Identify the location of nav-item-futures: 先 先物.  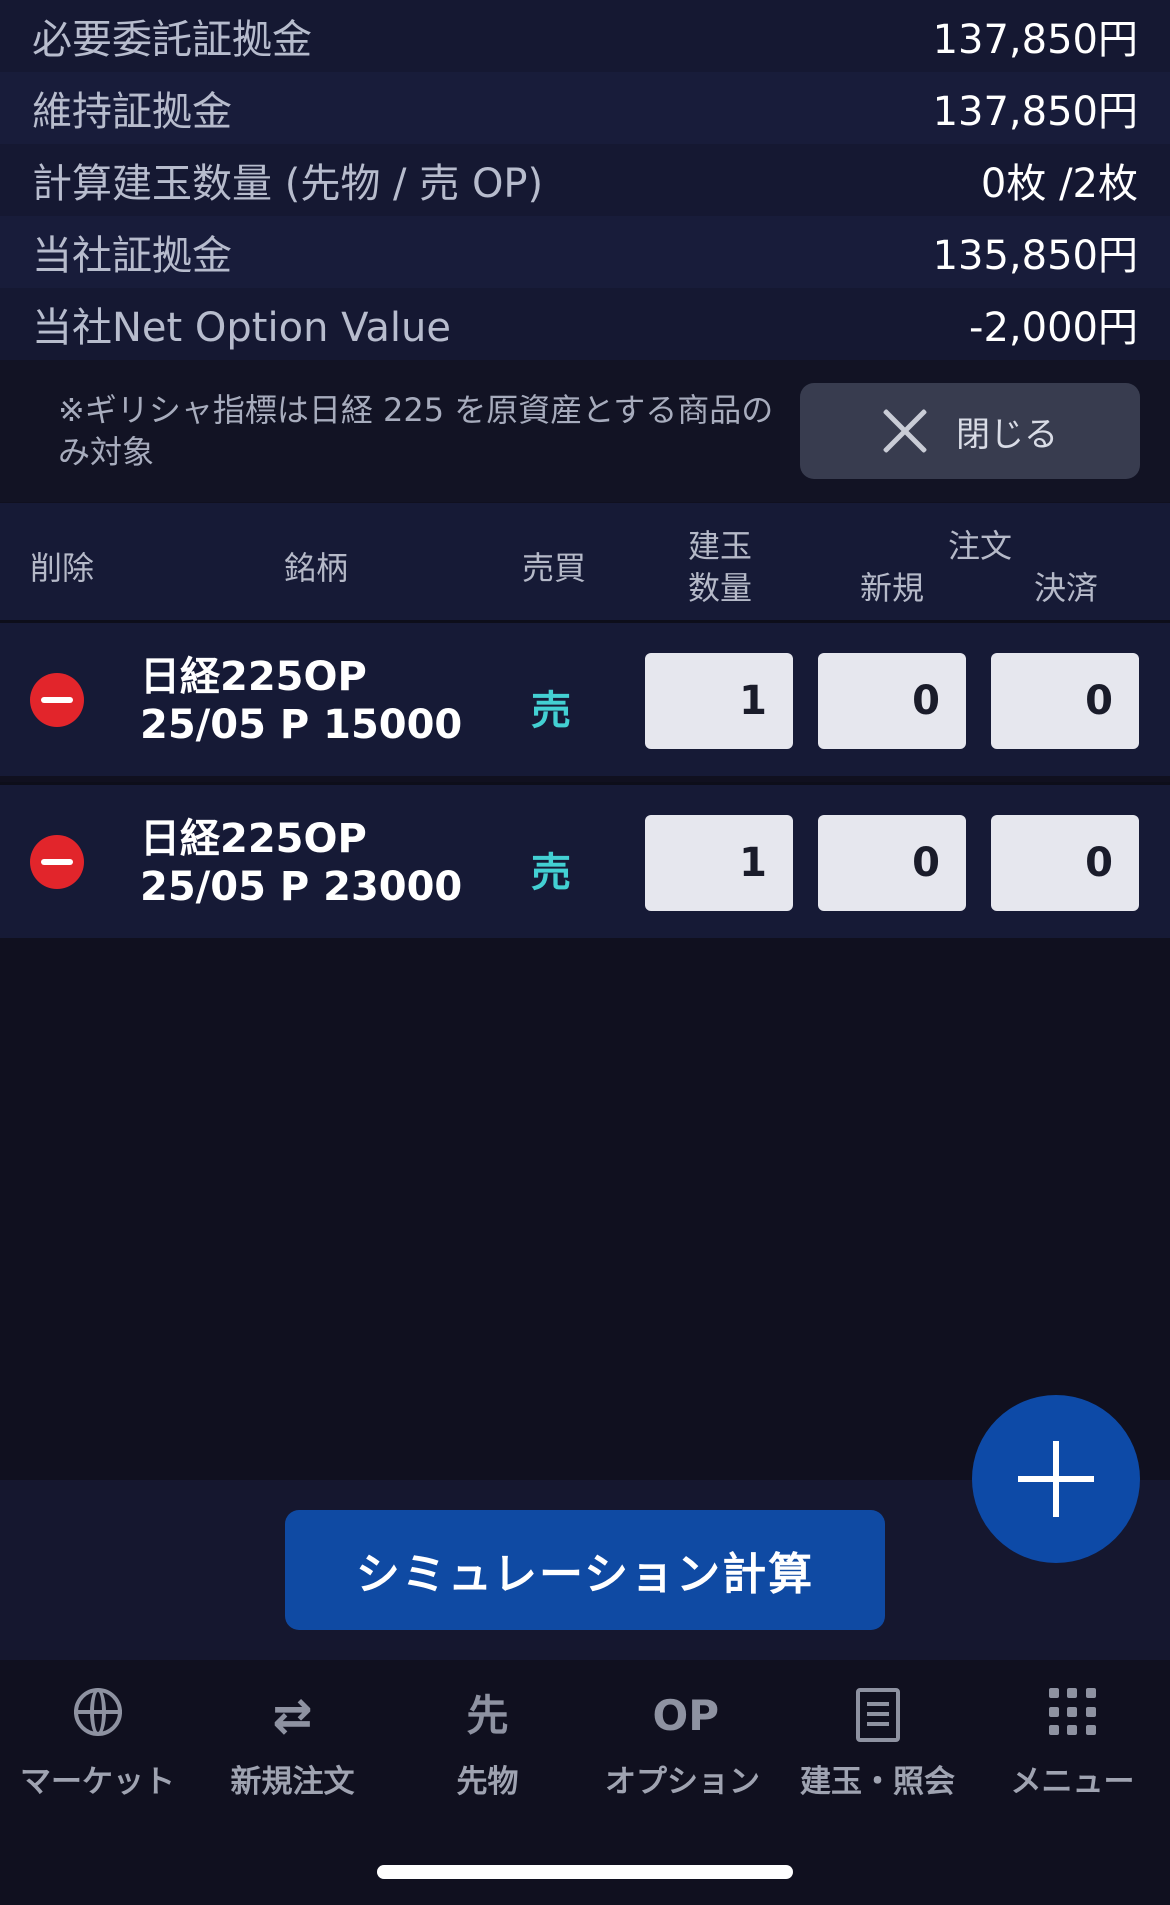
(487, 1739).